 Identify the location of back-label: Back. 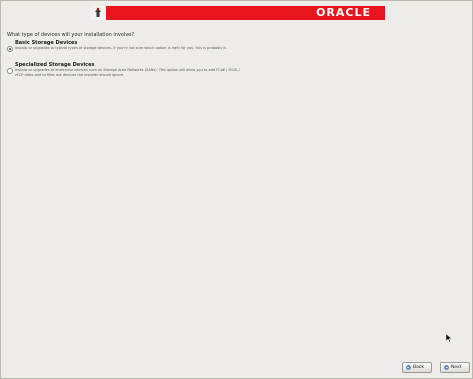
(418, 367).